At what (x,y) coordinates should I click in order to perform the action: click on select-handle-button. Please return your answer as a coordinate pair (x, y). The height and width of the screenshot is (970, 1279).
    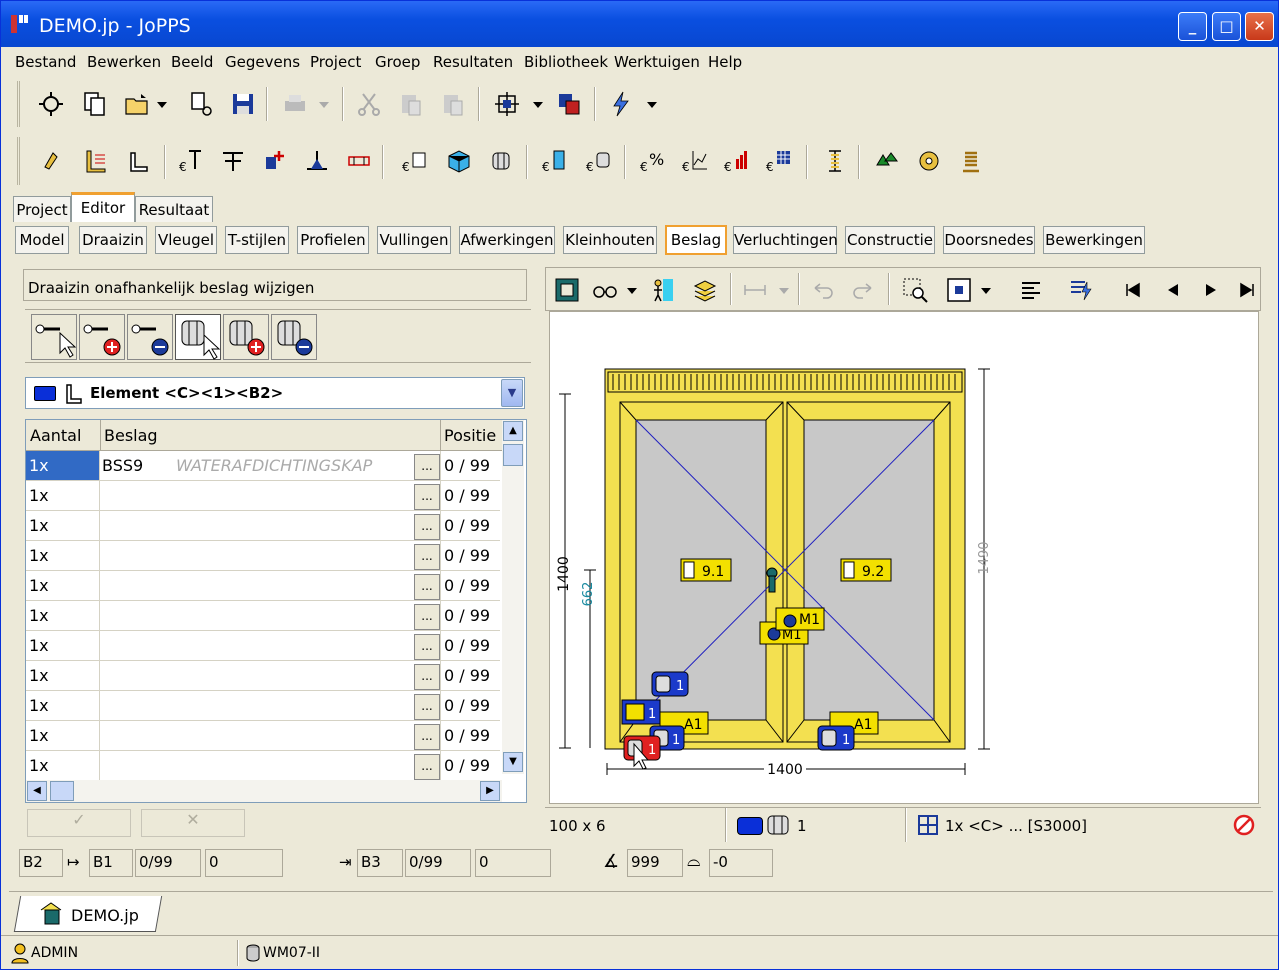
    Looking at the image, I should click on (54, 337).